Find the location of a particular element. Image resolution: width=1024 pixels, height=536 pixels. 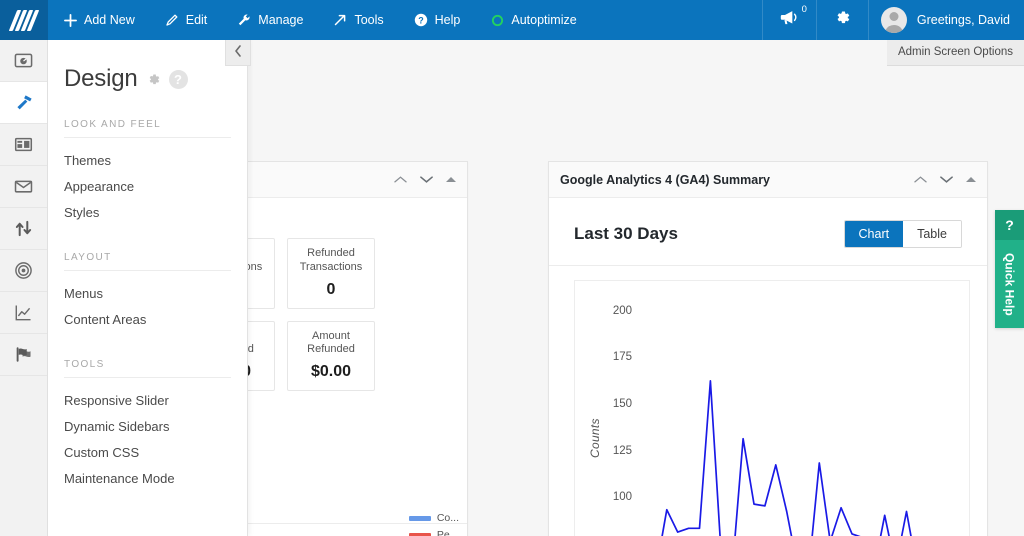

wrench-icon is located at coordinates (244, 20).